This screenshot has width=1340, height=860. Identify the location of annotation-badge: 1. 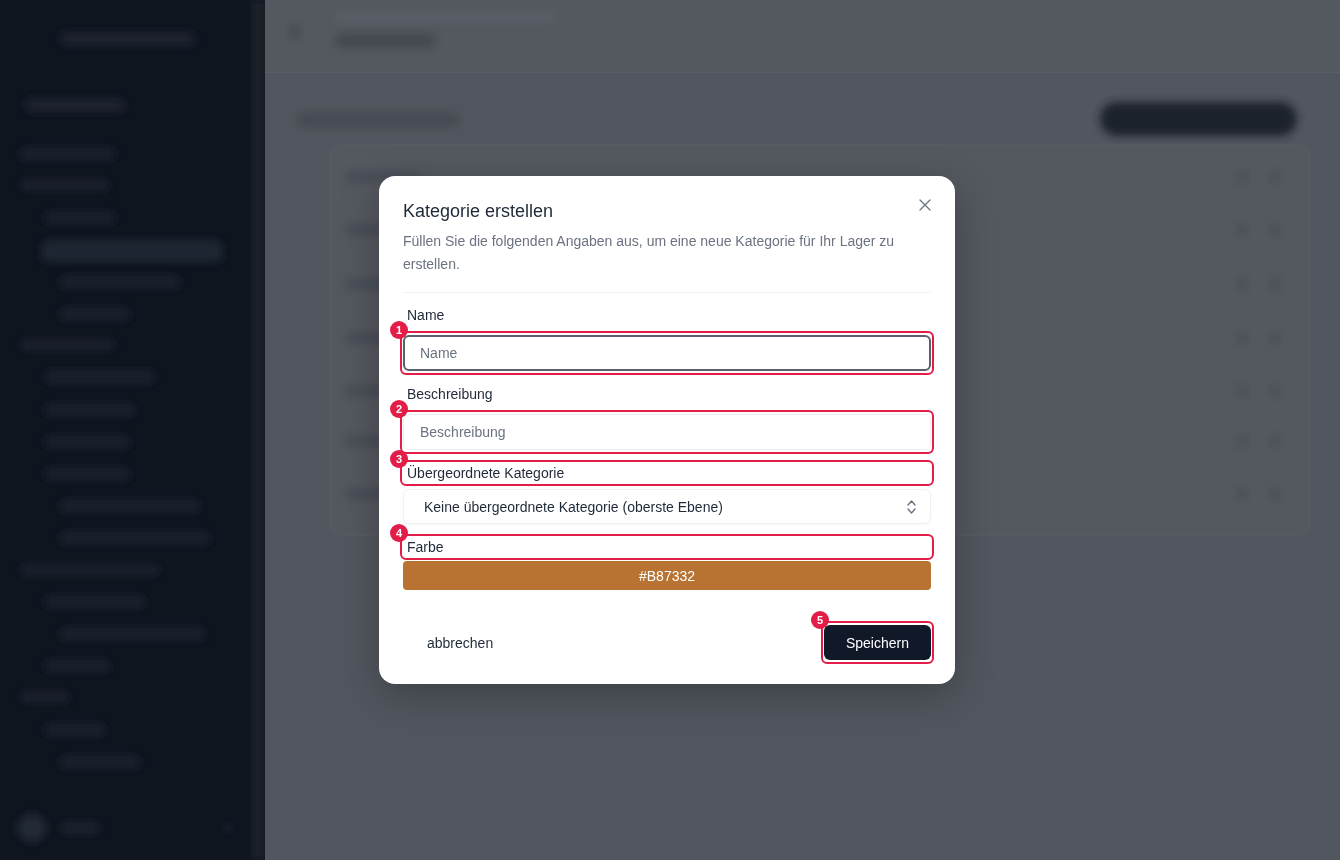
(399, 330).